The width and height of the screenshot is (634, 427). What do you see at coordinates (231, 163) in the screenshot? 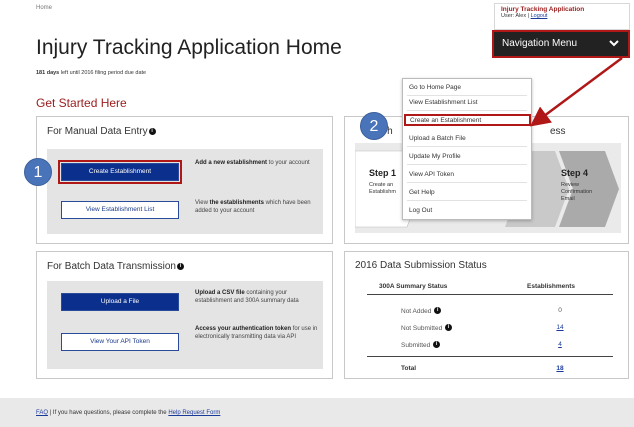
I see `create-help-bold: Add a new establishment` at bounding box center [231, 163].